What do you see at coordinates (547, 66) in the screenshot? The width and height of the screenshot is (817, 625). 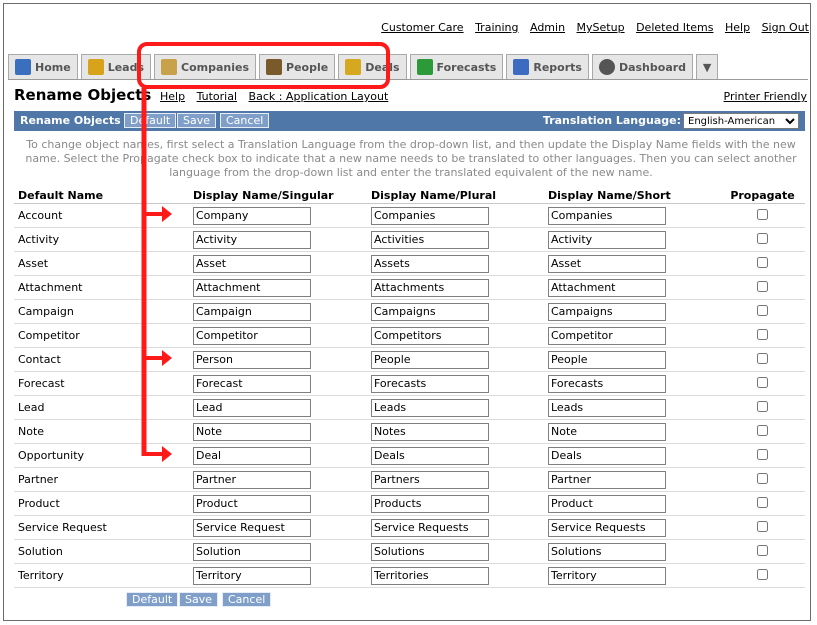 I see `tab-reports: Reports` at bounding box center [547, 66].